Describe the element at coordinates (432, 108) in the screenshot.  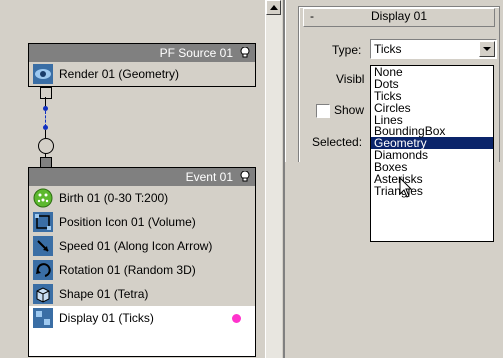
I see `dropdown-option: Circles` at that location.